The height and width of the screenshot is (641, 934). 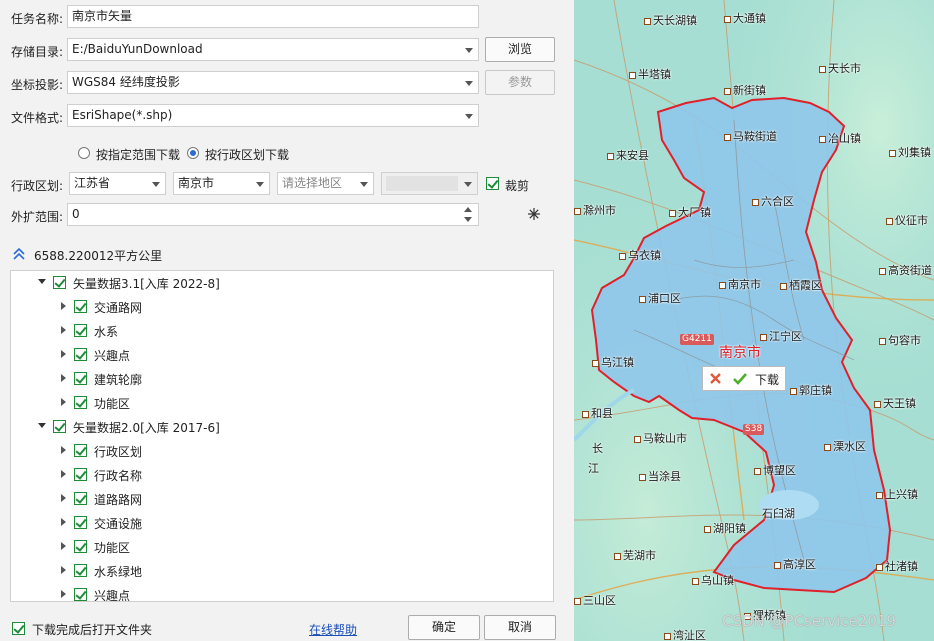 What do you see at coordinates (273, 82) in the screenshot?
I see `projection-select: WGS84 经纬度投影` at bounding box center [273, 82].